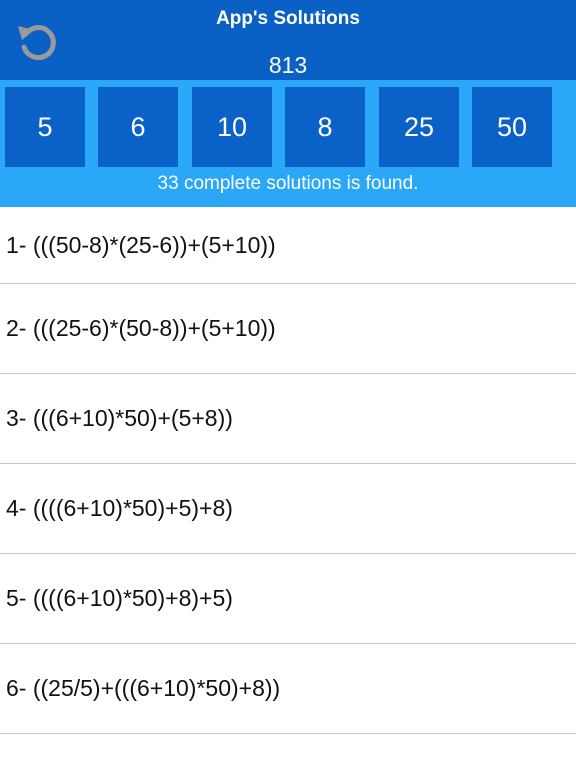 This screenshot has width=576, height=768. I want to click on page-title: App's Solutions, so click(288, 18).